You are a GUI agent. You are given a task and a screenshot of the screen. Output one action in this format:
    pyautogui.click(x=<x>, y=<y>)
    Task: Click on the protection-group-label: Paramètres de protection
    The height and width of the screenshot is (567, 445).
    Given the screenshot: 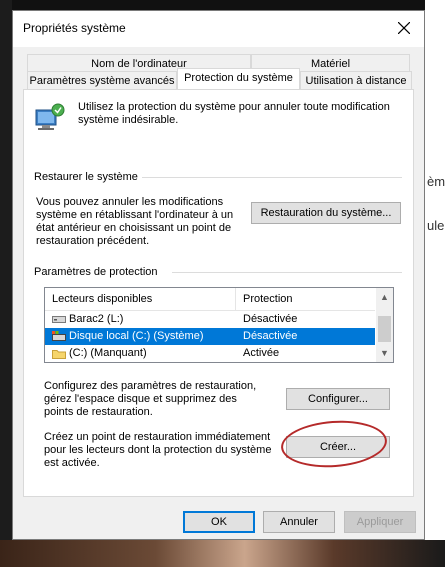 What is the action you would take?
    pyautogui.click(x=96, y=272)
    